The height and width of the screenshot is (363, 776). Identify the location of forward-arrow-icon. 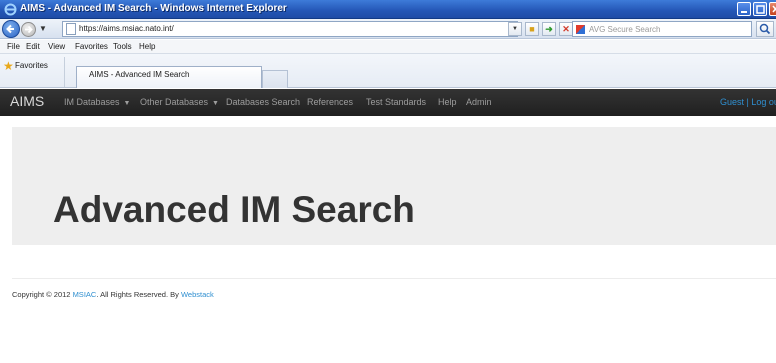
(29, 29).